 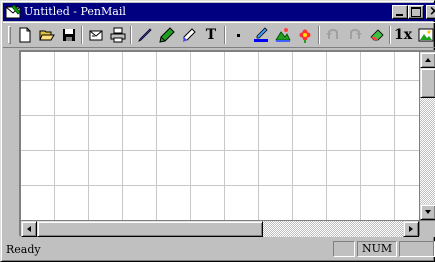 I want to click on marker-icon, so click(x=189, y=35).